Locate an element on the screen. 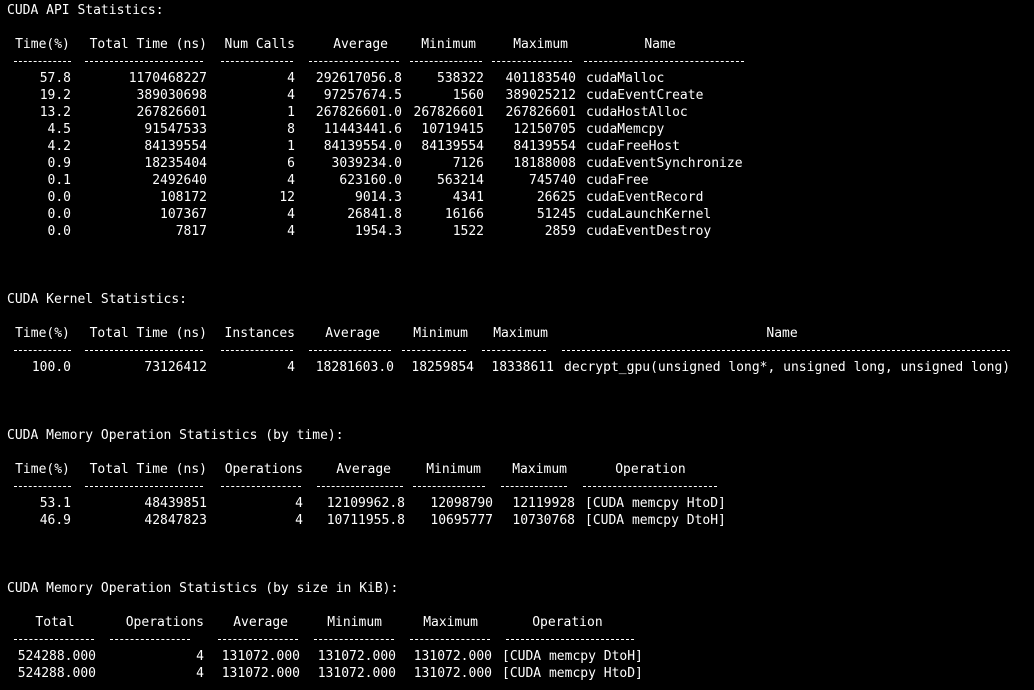  cell-time-pct: 19.2 is located at coordinates (55, 95).